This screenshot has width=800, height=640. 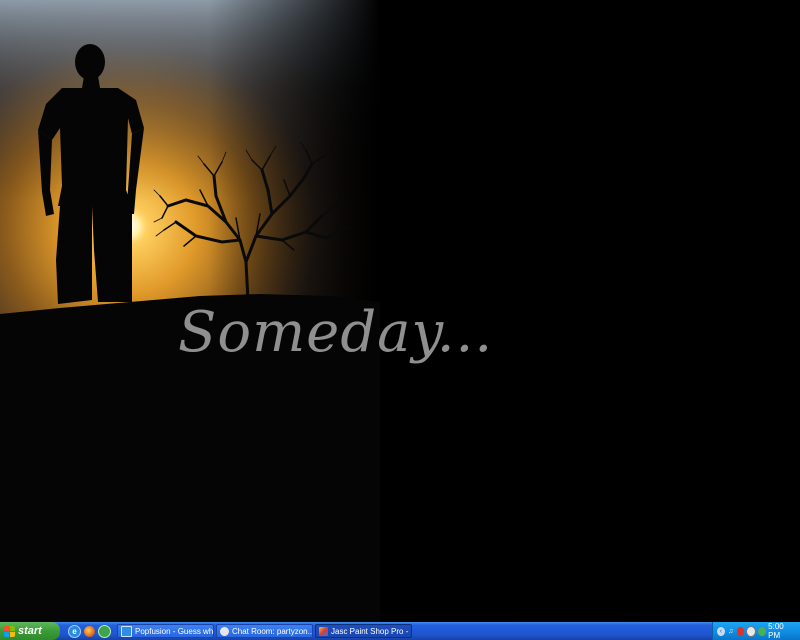 What do you see at coordinates (74, 631) in the screenshot?
I see `ie-icon: e` at bounding box center [74, 631].